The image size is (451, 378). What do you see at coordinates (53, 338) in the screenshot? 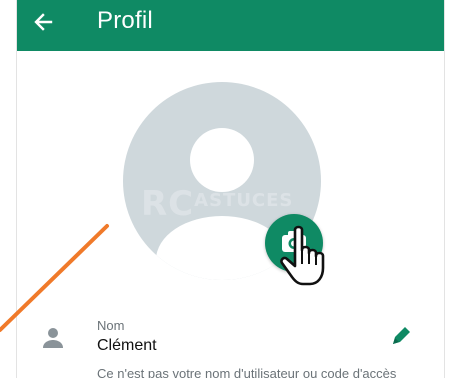
I see `person-icon` at bounding box center [53, 338].